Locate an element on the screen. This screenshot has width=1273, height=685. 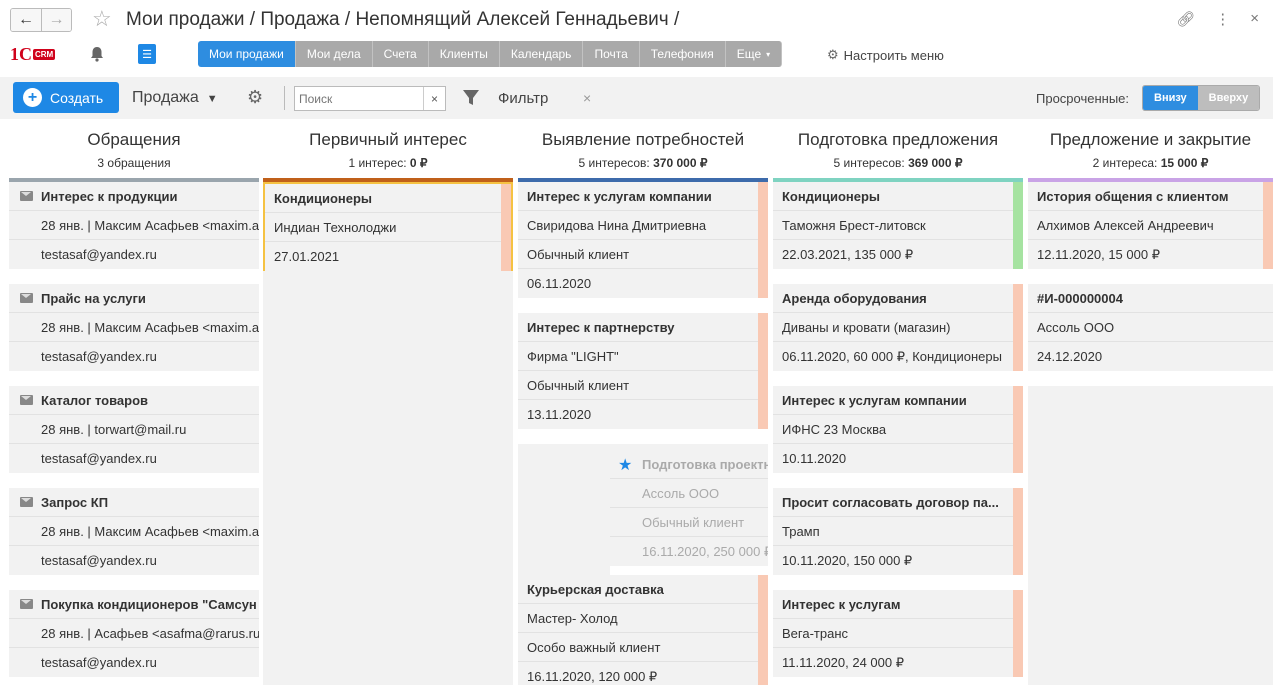
card-title: Интерес к услугам is located at coordinates (898, 604).